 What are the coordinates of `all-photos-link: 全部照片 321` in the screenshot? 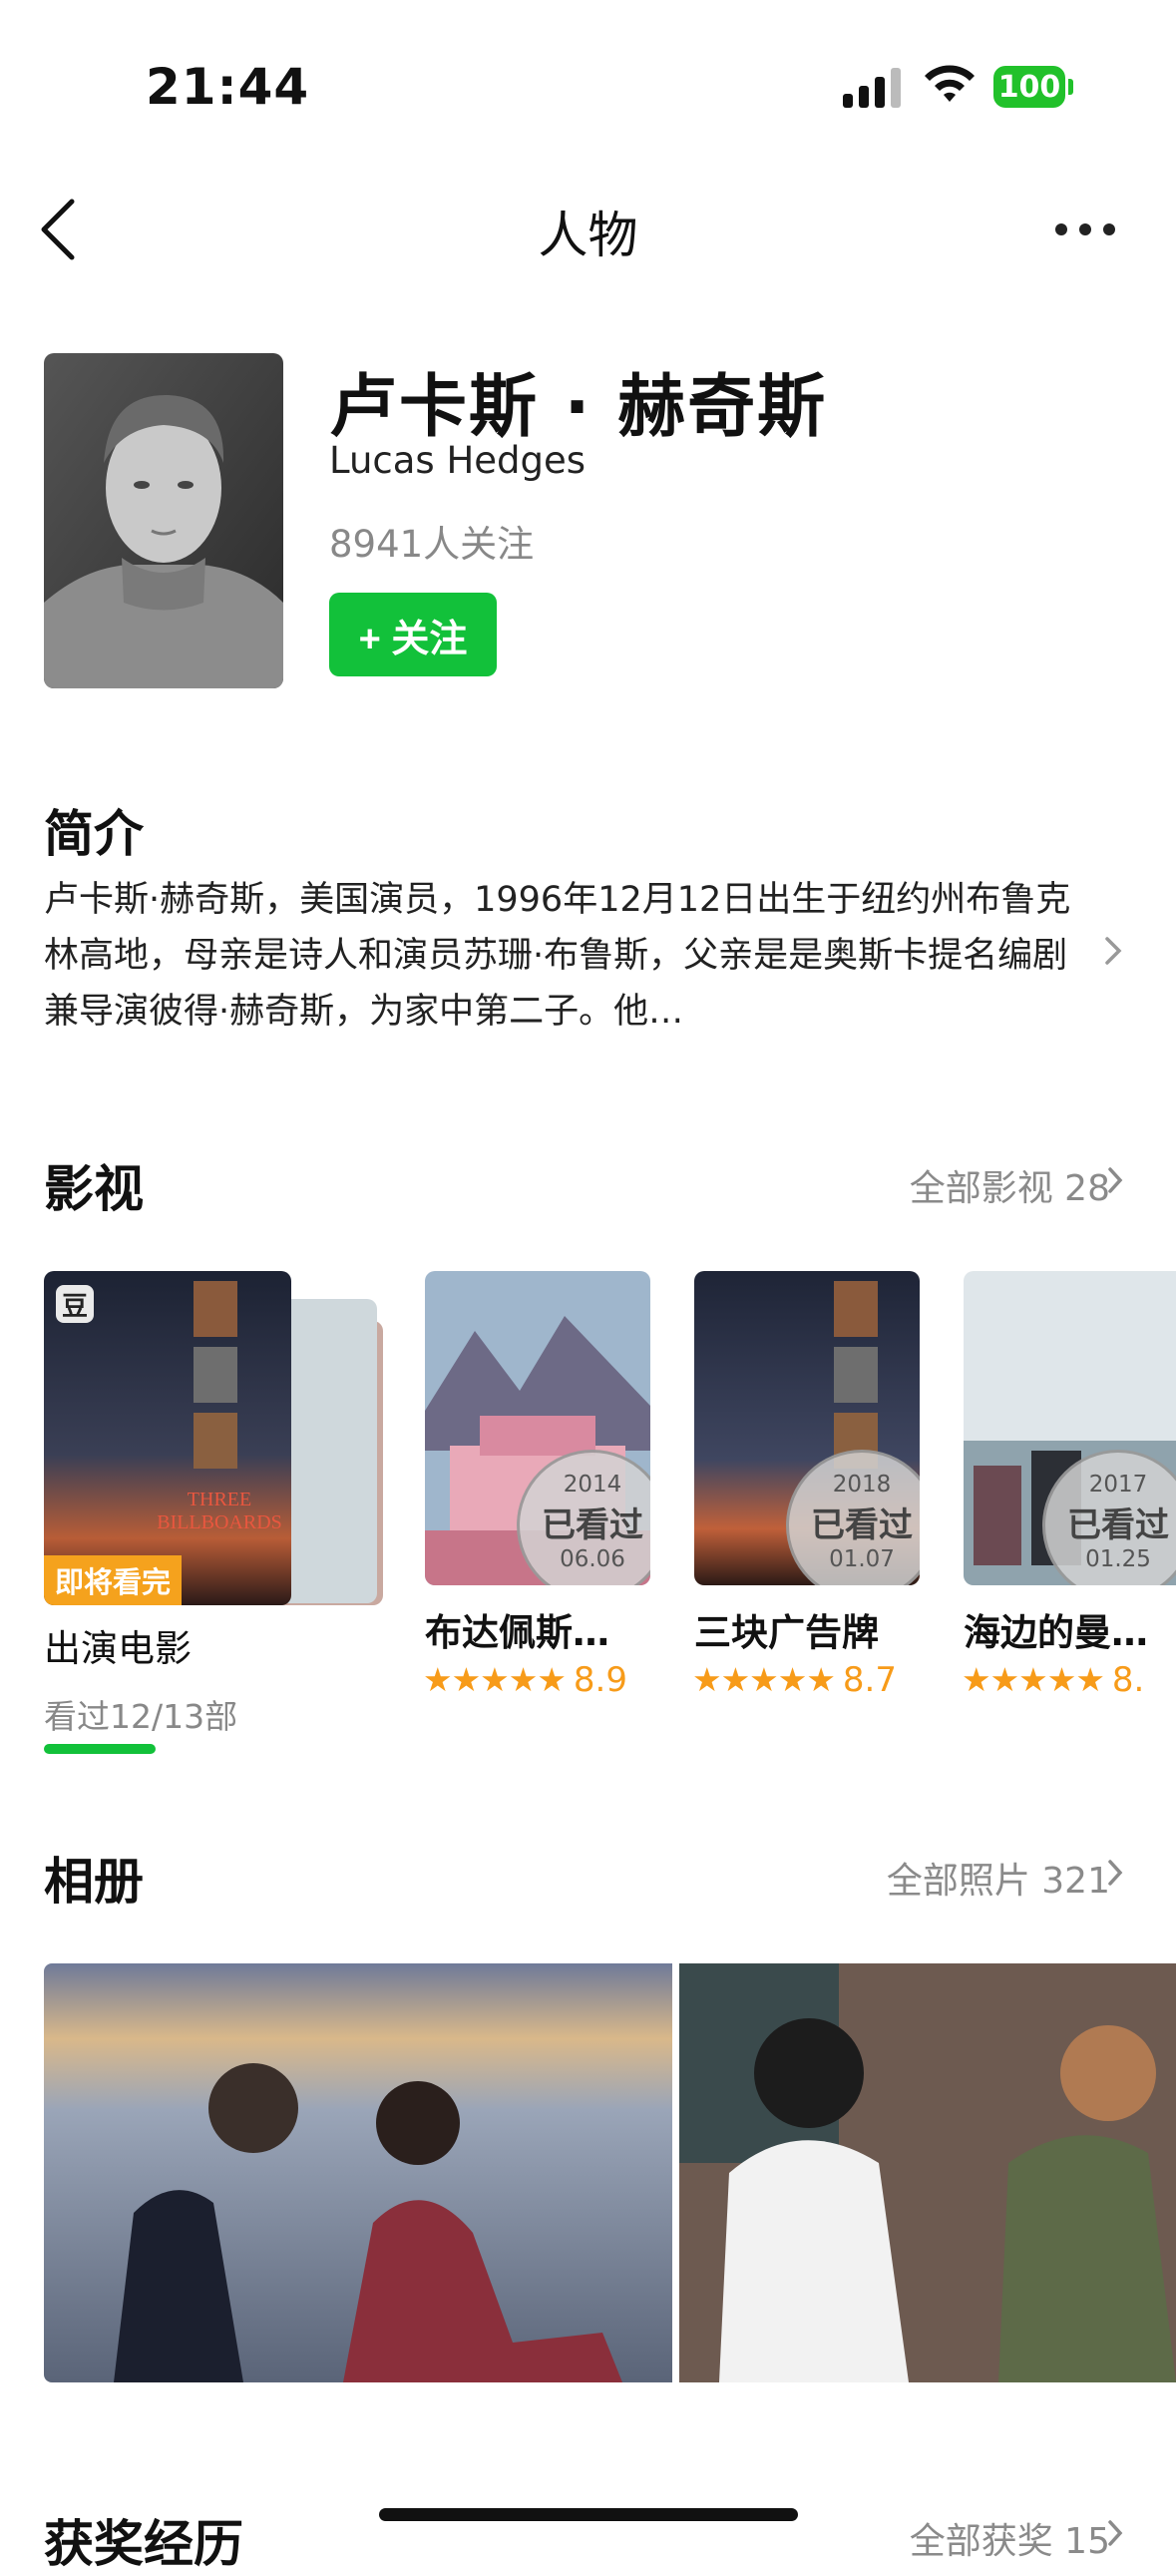 It's located at (999, 1878).